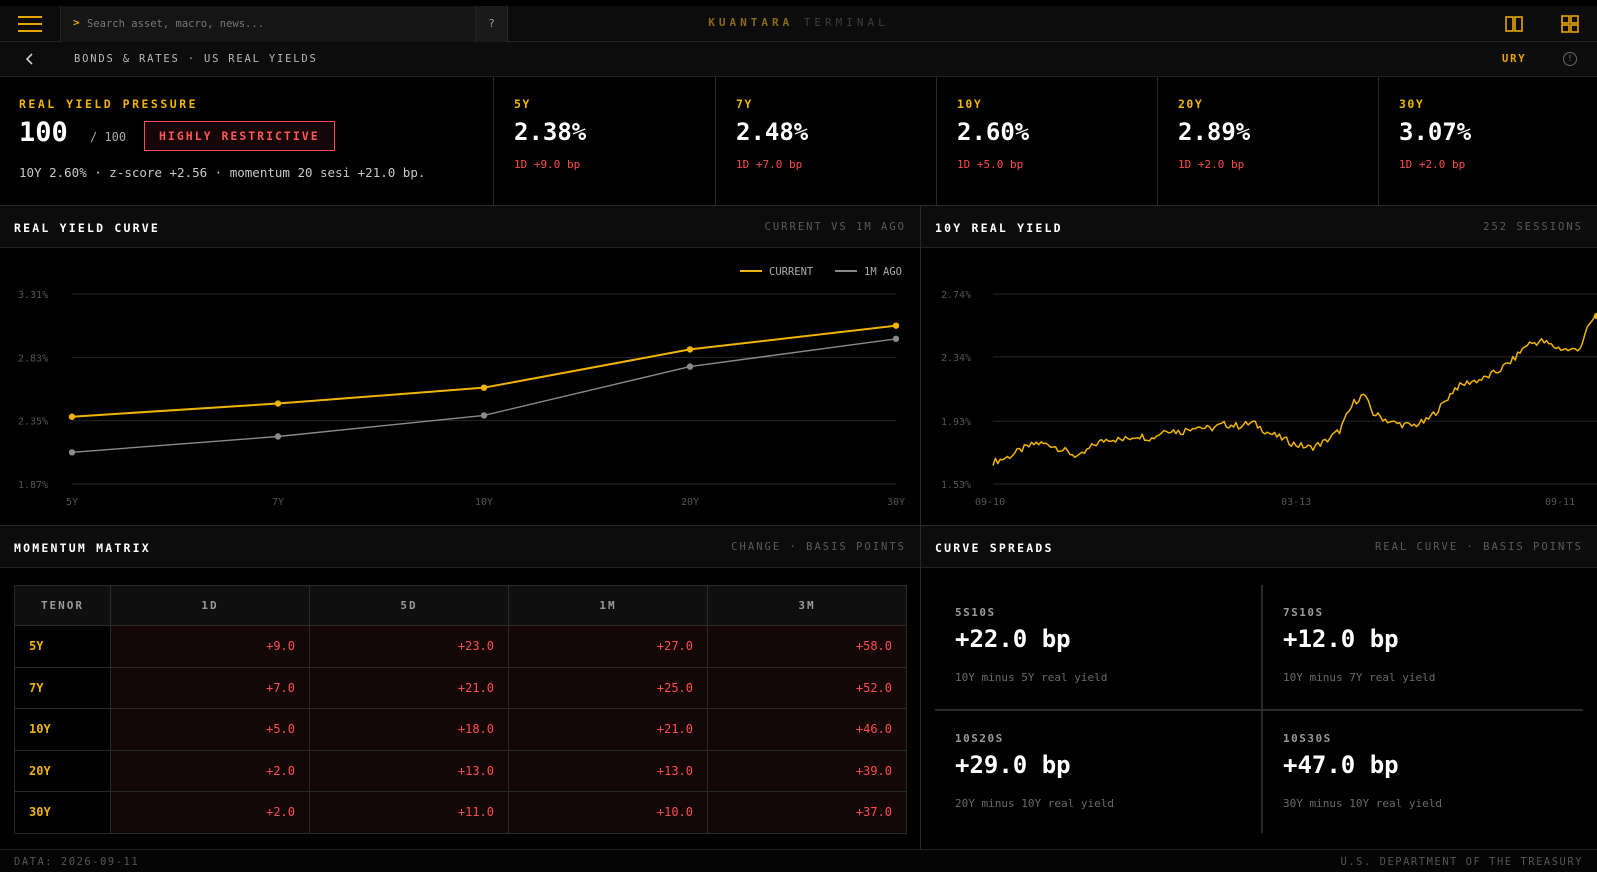 This screenshot has height=872, width=1597. What do you see at coordinates (30, 59) in the screenshot?
I see `chevron-left-icon` at bounding box center [30, 59].